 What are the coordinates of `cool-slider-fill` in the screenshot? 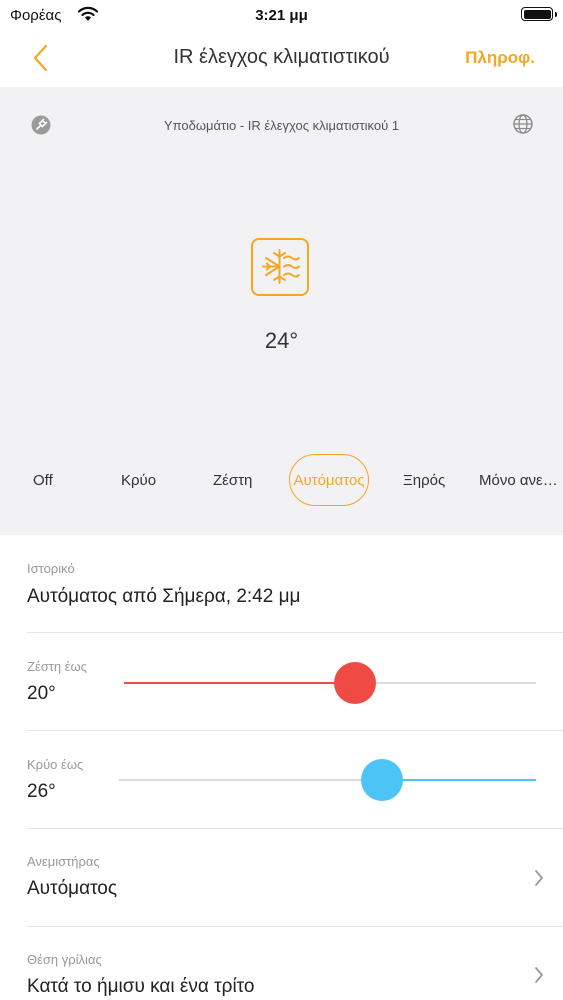 It's located at (458, 780).